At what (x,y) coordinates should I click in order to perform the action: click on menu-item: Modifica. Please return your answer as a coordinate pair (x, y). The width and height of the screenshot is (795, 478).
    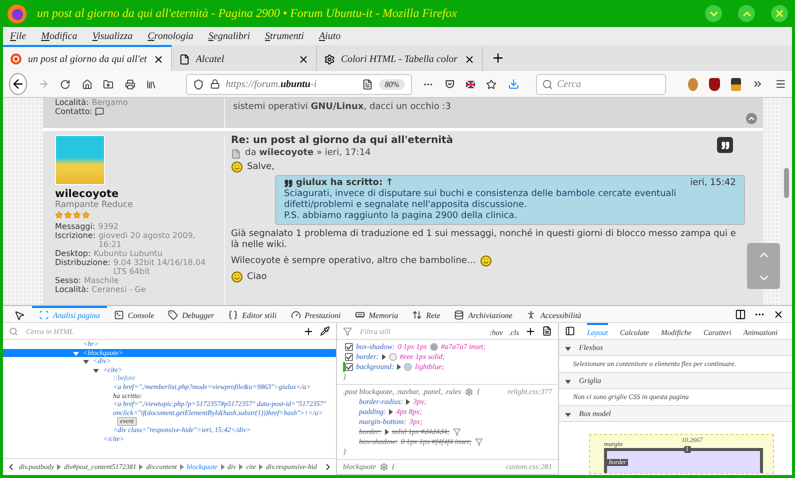
    Looking at the image, I should click on (59, 36).